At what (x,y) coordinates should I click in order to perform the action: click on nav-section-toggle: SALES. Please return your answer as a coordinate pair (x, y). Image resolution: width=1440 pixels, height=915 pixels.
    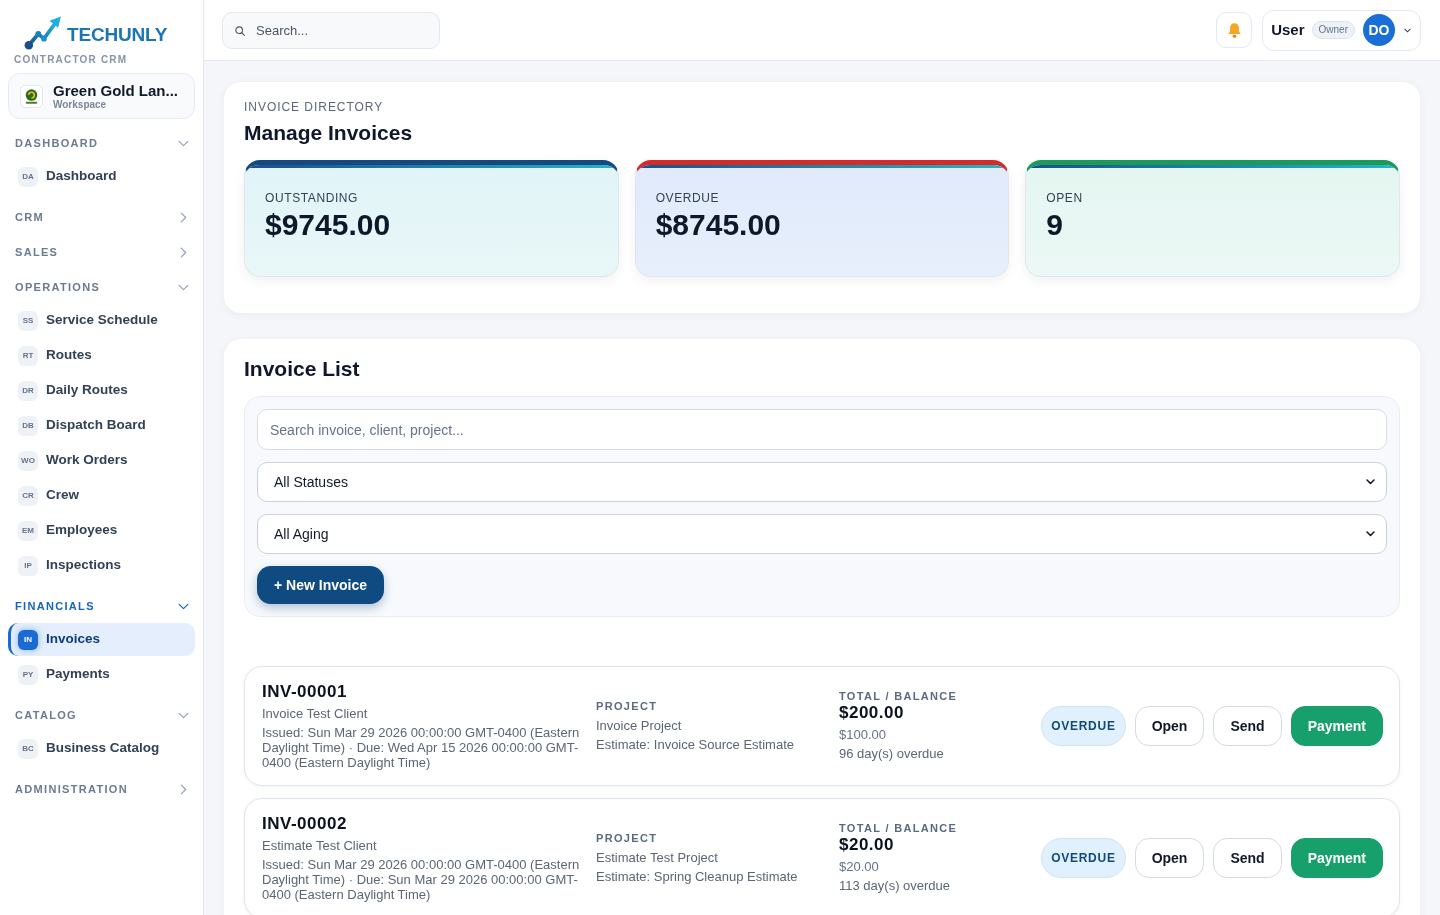
    Looking at the image, I should click on (101, 252).